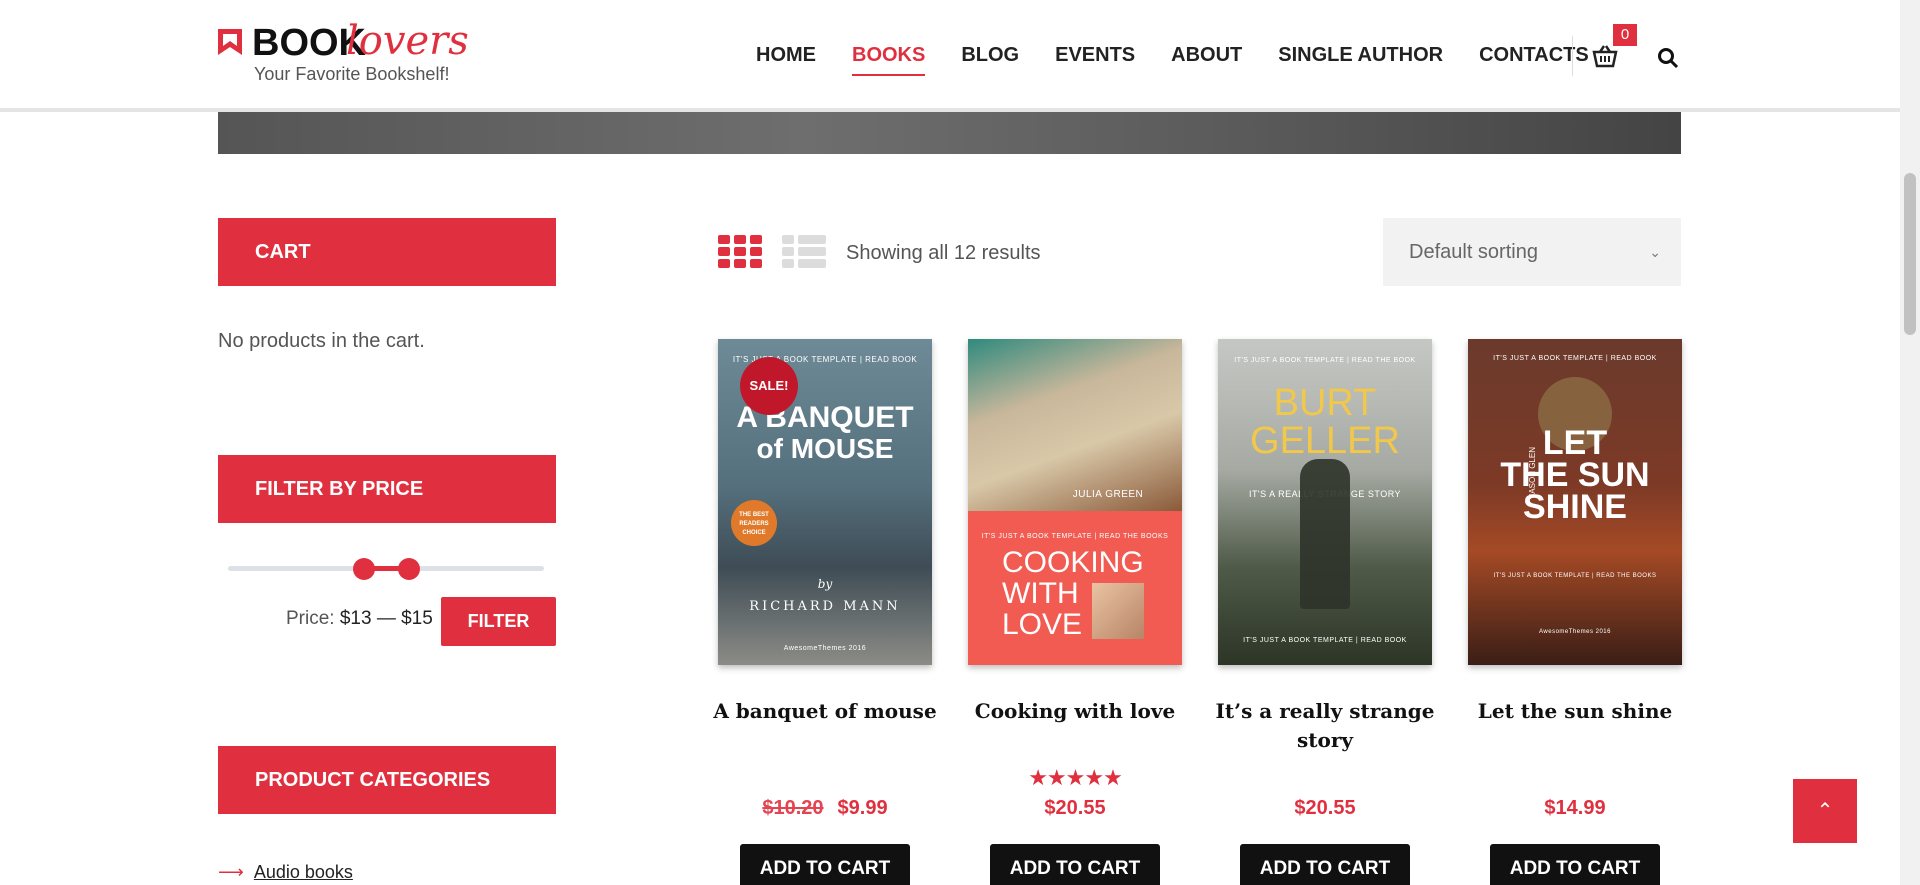 This screenshot has width=1920, height=885. I want to click on price-slider-min-handle, so click(364, 569).